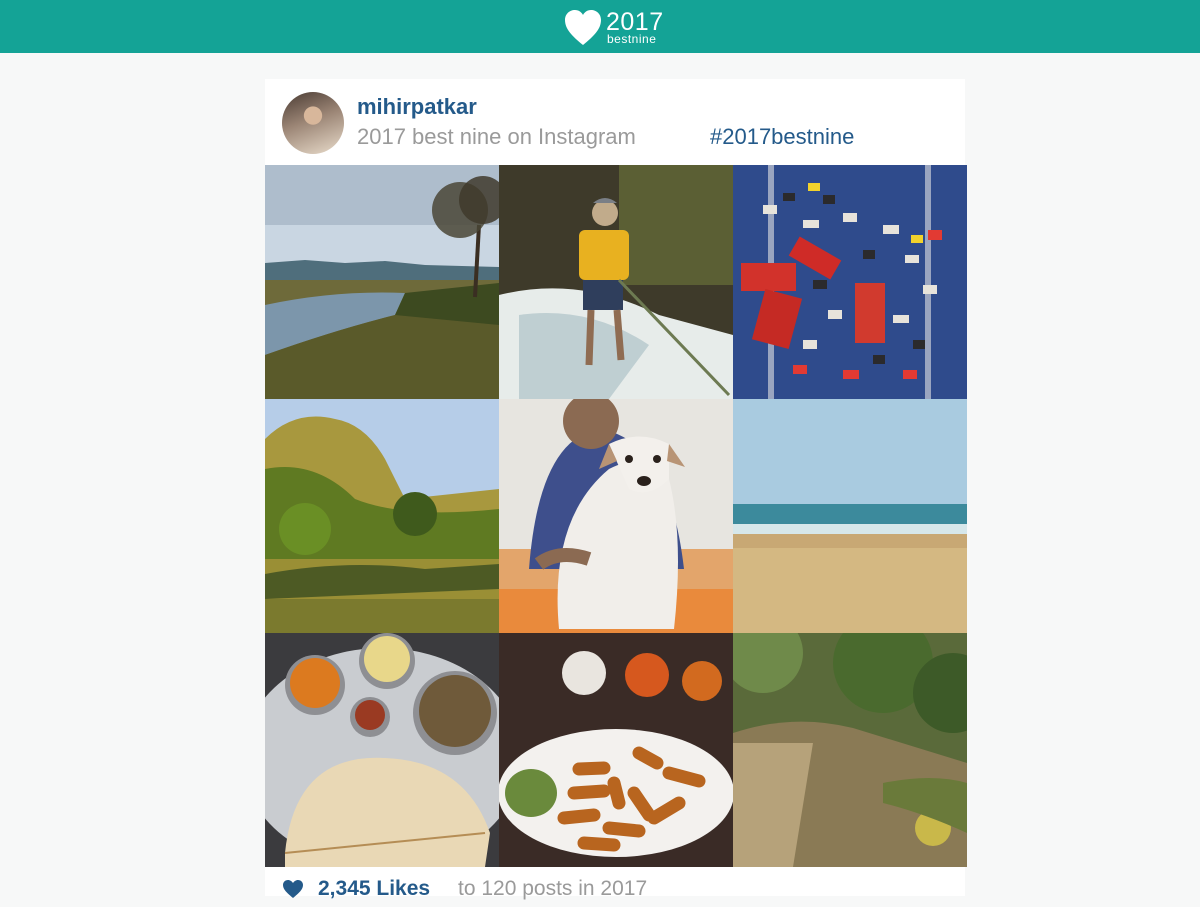  Describe the element at coordinates (374, 889) in the screenshot. I see `likes-count: 2,345 Likes` at that location.